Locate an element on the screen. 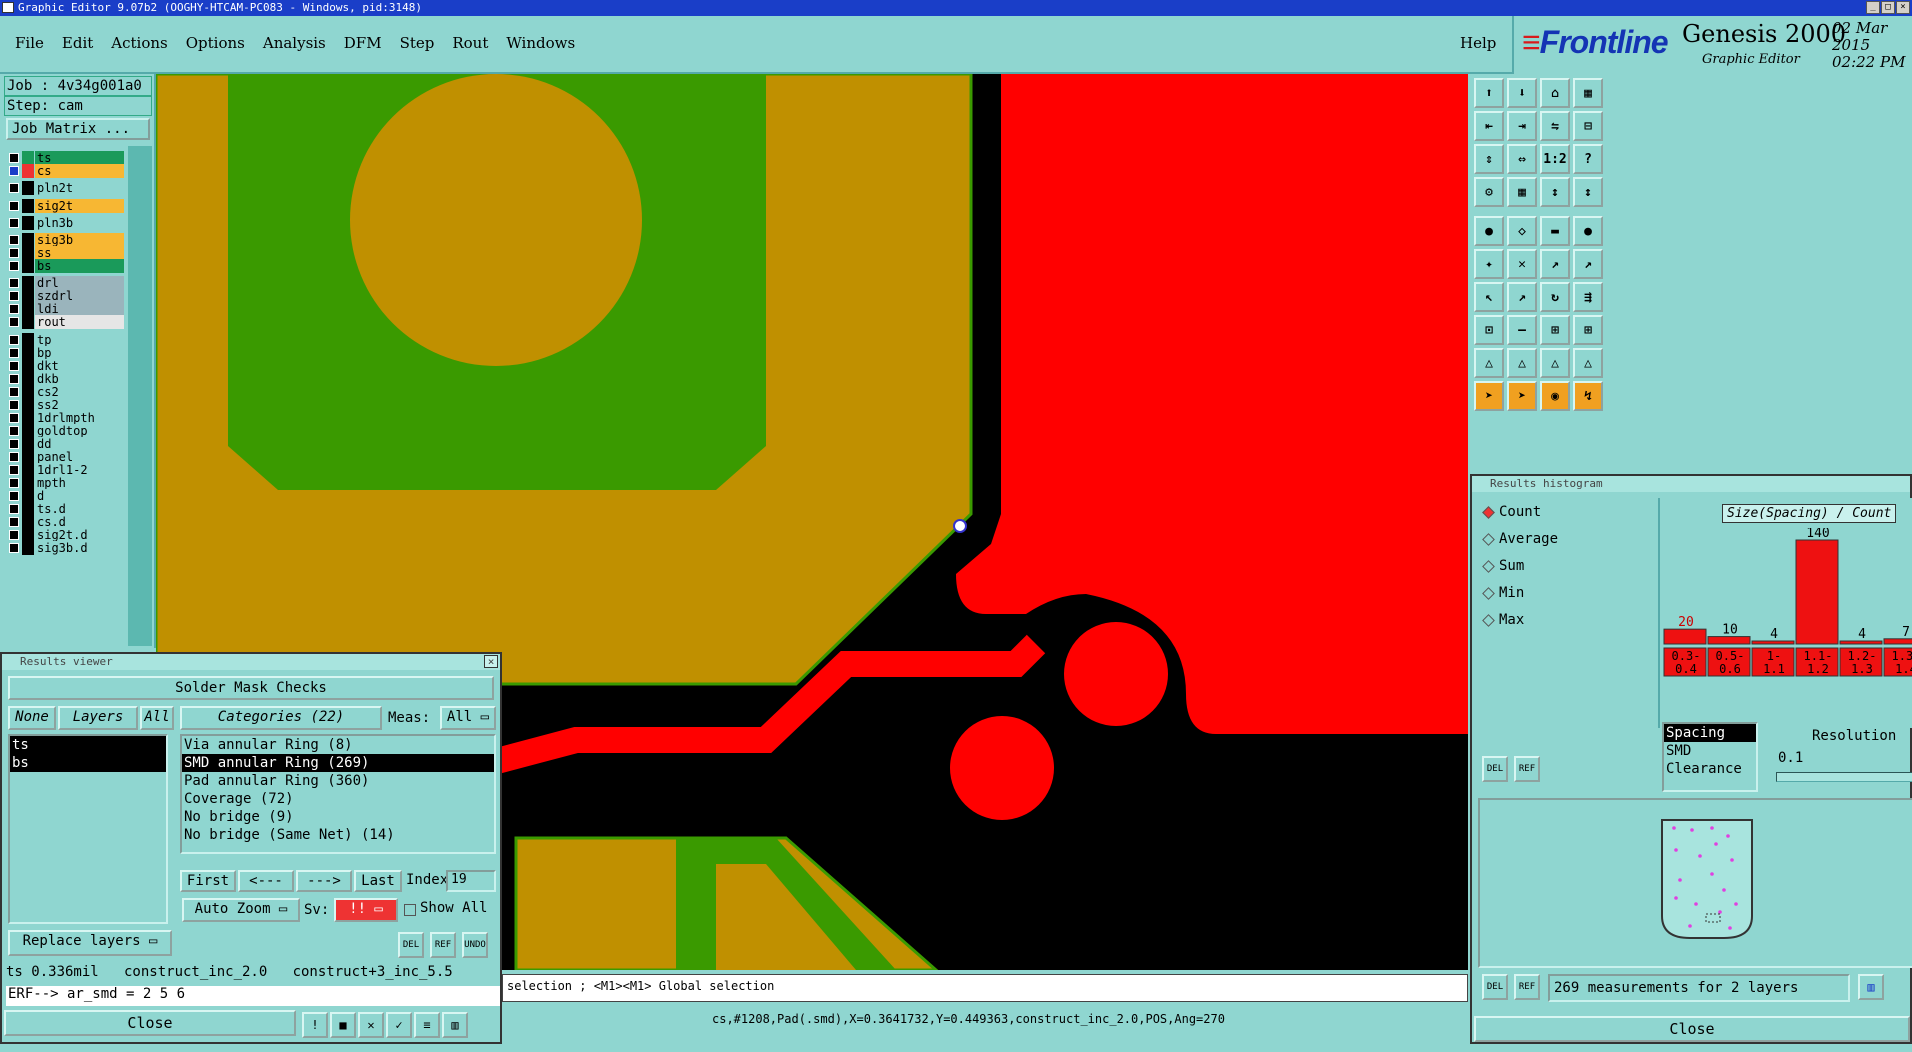  chart-icon: ▥ is located at coordinates (455, 1025).